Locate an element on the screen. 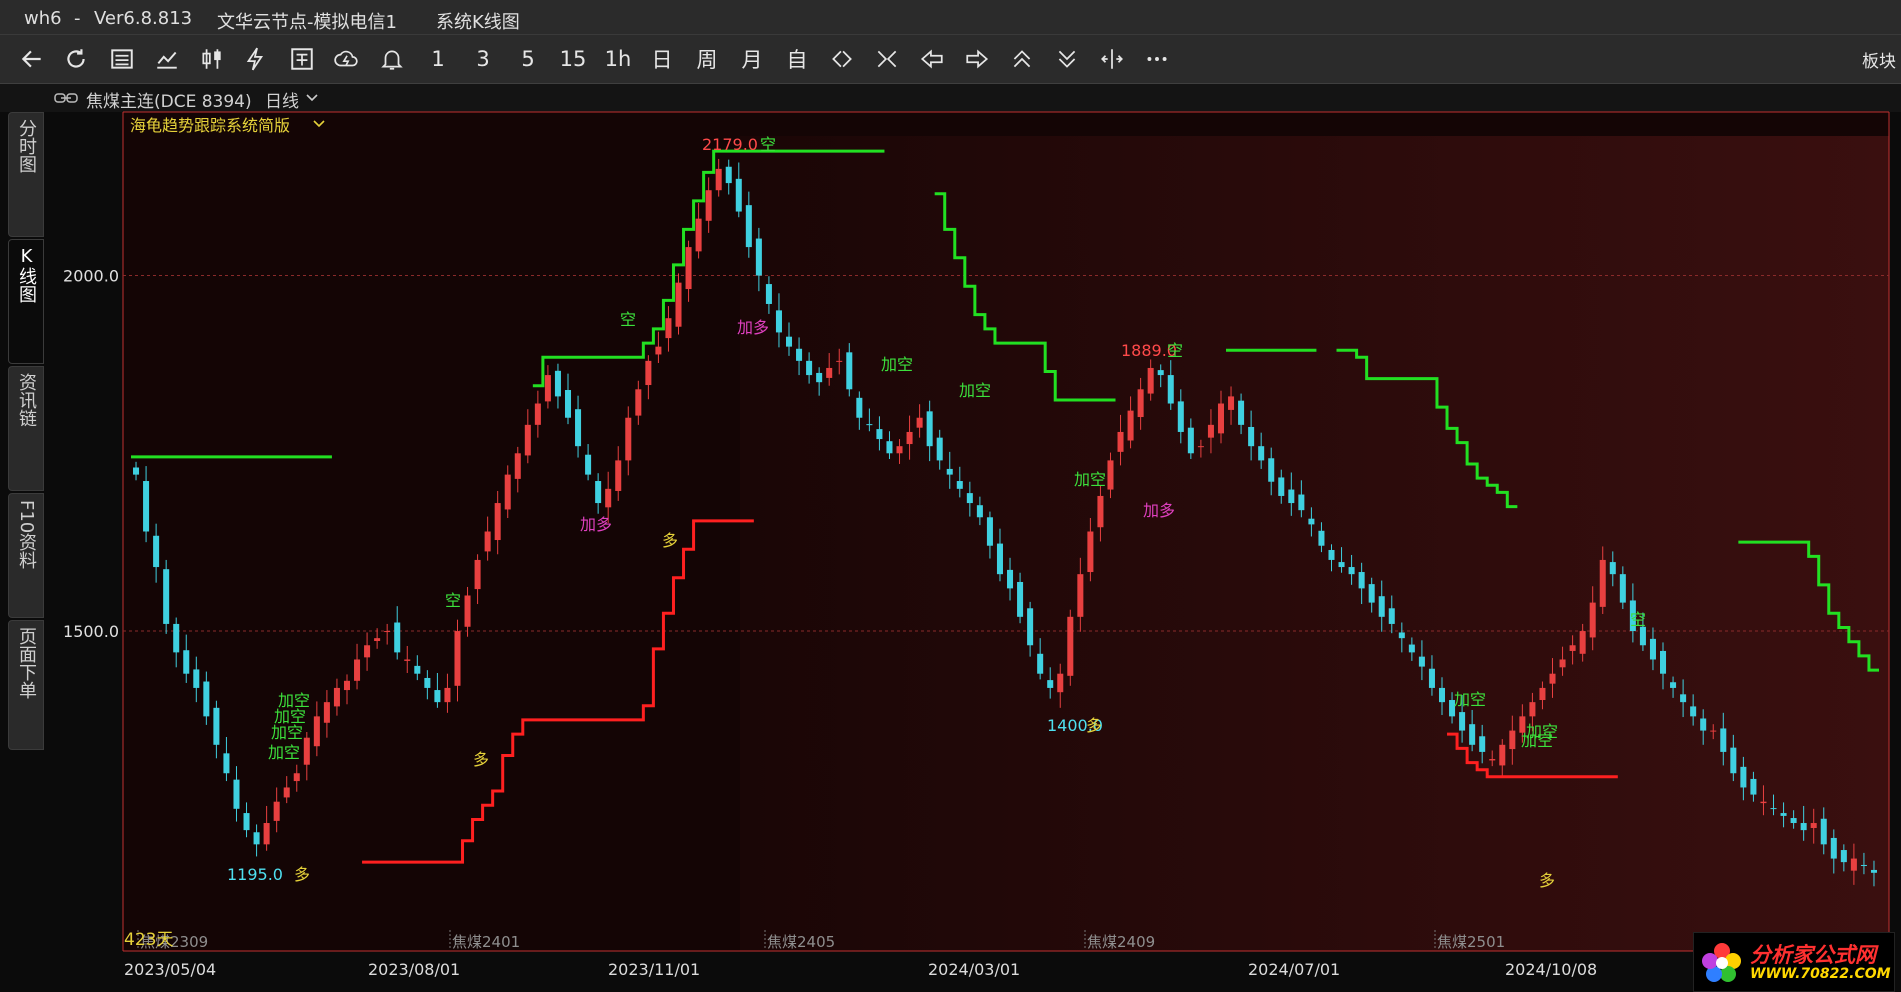 This screenshot has width=1901, height=992. zoom-in-button is located at coordinates (887, 59).